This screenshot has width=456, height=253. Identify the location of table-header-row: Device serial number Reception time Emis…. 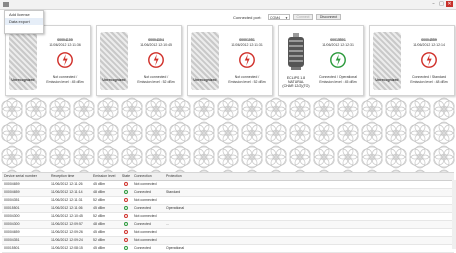
(228, 176).